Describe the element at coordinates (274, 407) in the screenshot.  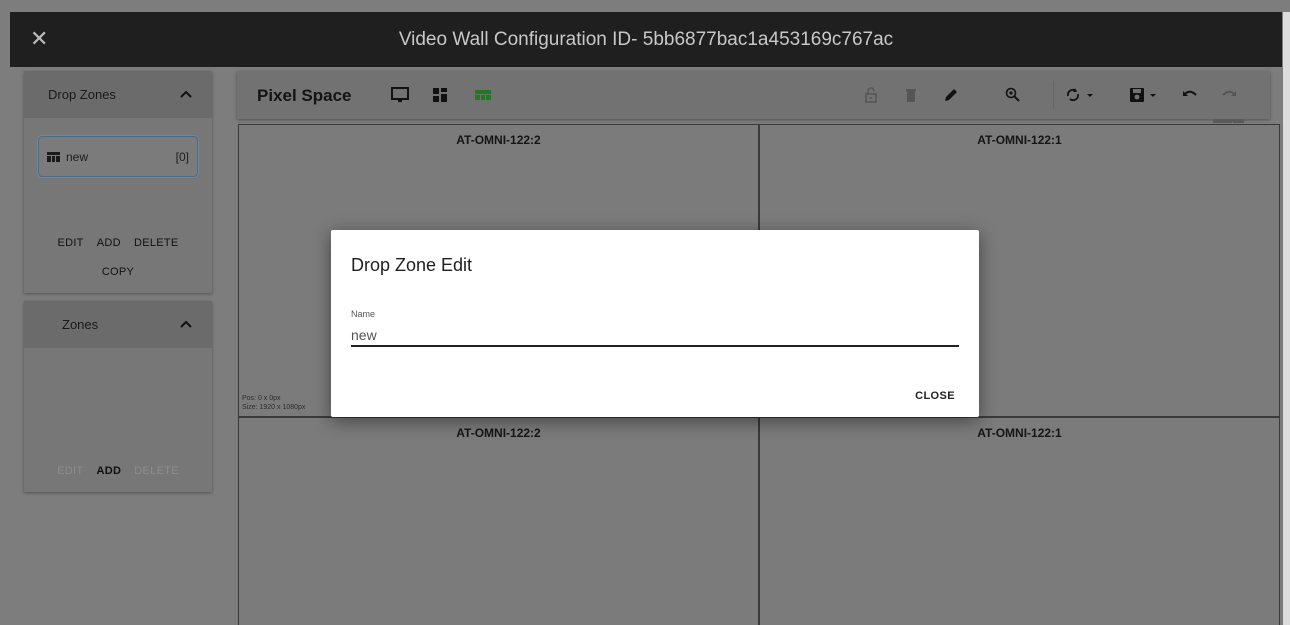
I see `display-size: Size: 1920 x 1080px` at that location.